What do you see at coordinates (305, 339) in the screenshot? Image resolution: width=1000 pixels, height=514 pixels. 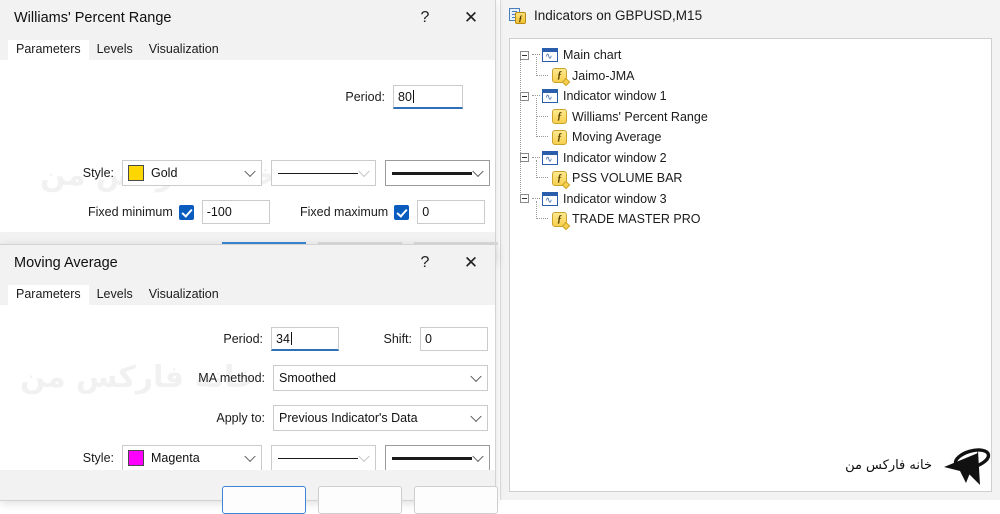 I see `ma-period-input: 34` at bounding box center [305, 339].